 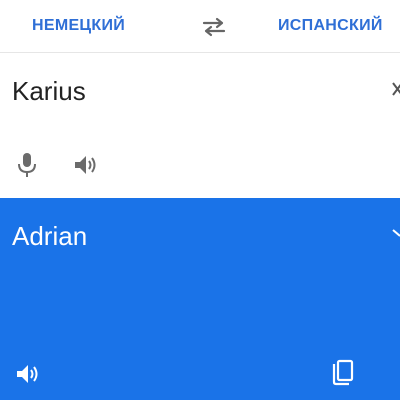 What do you see at coordinates (50, 236) in the screenshot?
I see `translated-text: Adrian` at bounding box center [50, 236].